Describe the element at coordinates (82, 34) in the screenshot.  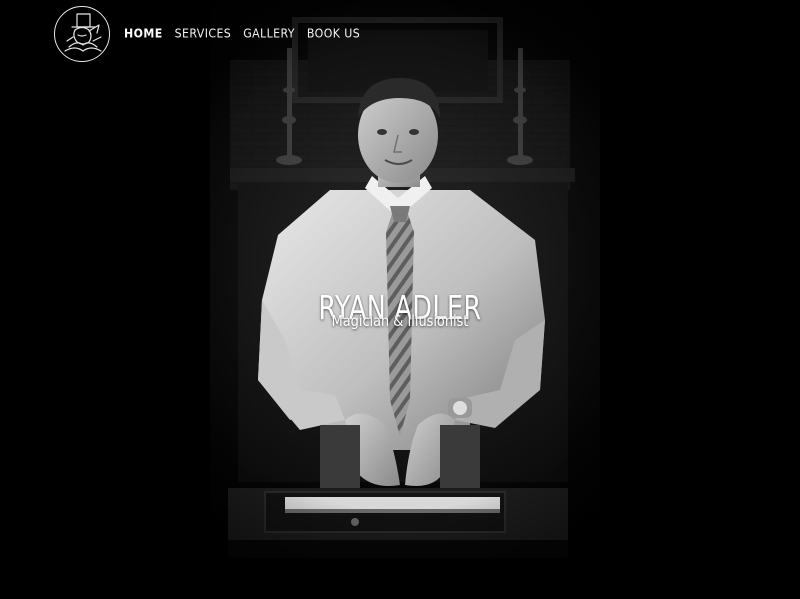
I see `magician-top-hat-logo-icon` at that location.